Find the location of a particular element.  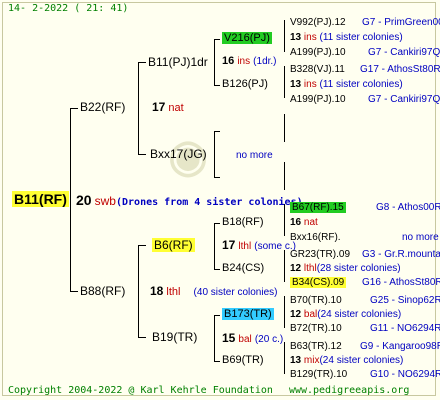

u2-node: B24(CS) is located at coordinates (243, 268).